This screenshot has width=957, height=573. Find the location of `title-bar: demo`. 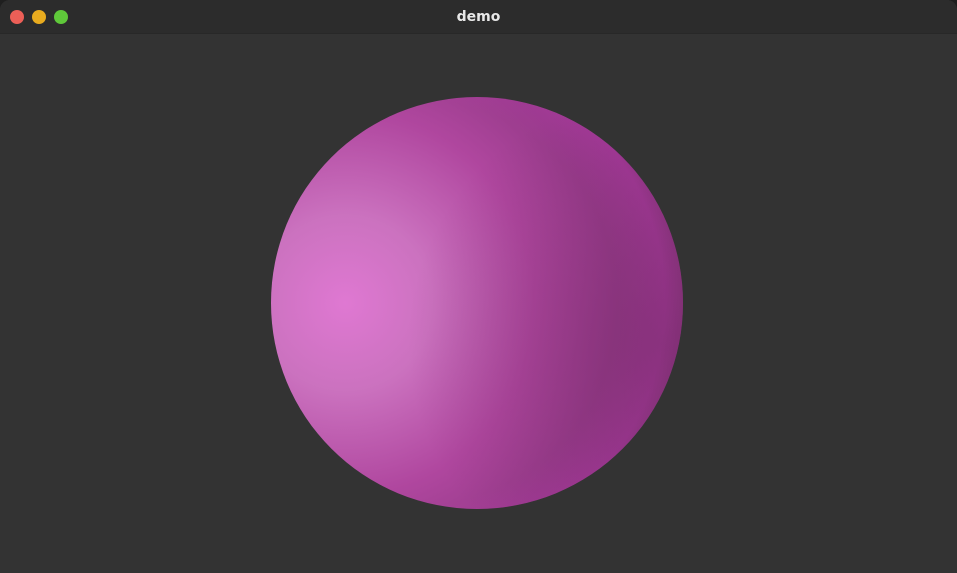

title-bar: demo is located at coordinates (478, 17).